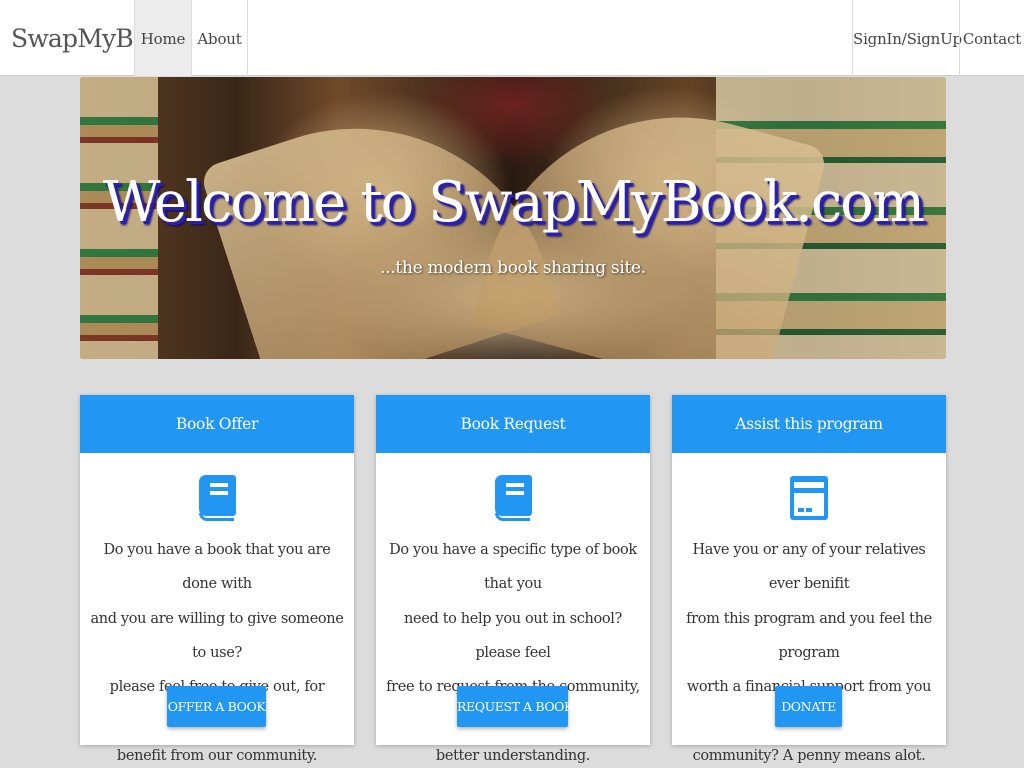 The width and height of the screenshot is (1024, 768). Describe the element at coordinates (513, 202) in the screenshot. I see `hero-title: Welcome to SwapMyBook.com` at that location.